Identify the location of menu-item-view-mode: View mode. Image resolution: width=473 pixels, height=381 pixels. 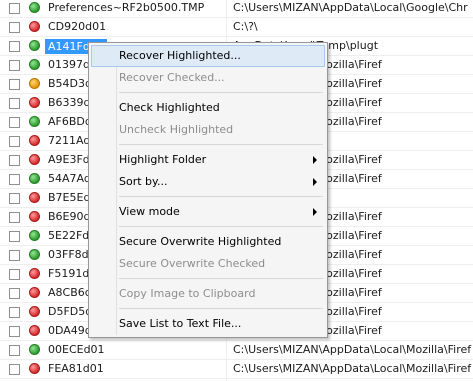
(208, 212).